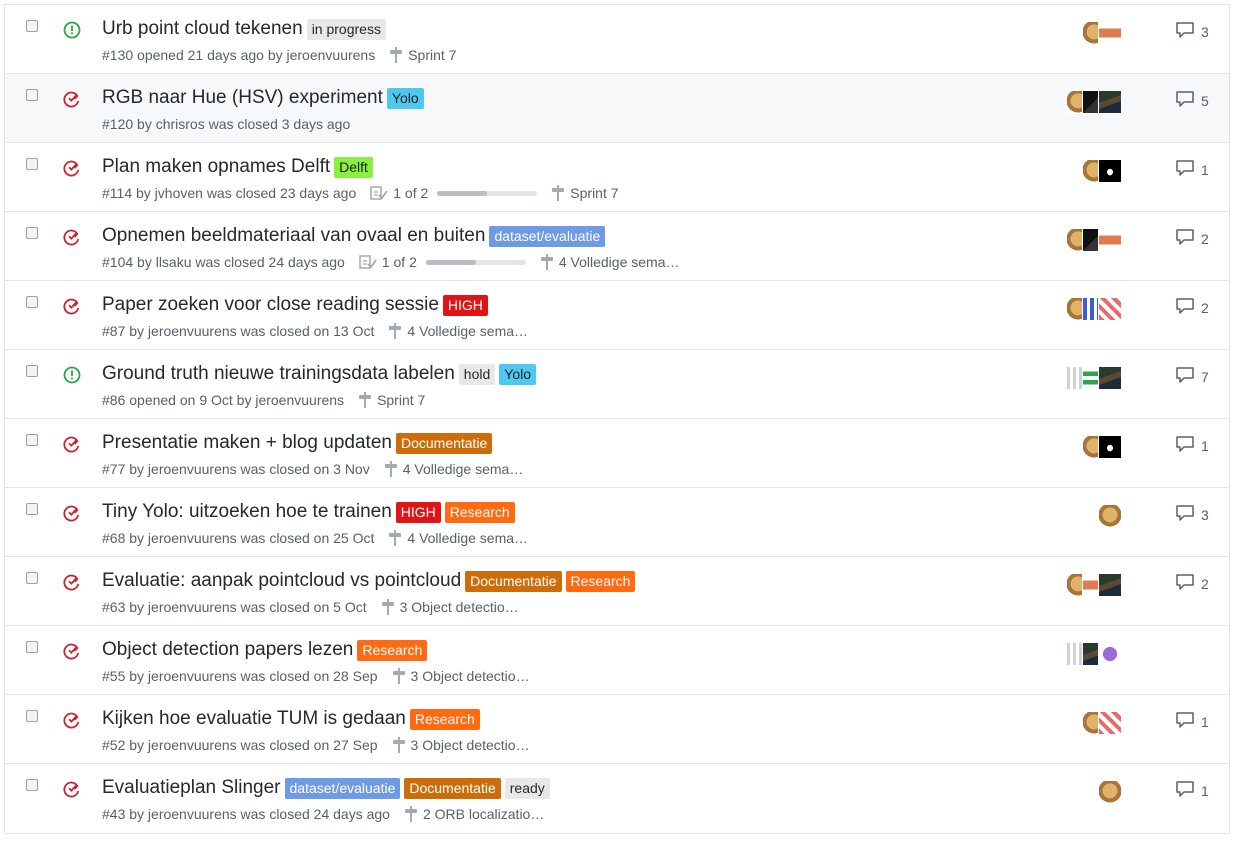 The image size is (1234, 850). What do you see at coordinates (346, 29) in the screenshot?
I see `issue-label: in progress` at bounding box center [346, 29].